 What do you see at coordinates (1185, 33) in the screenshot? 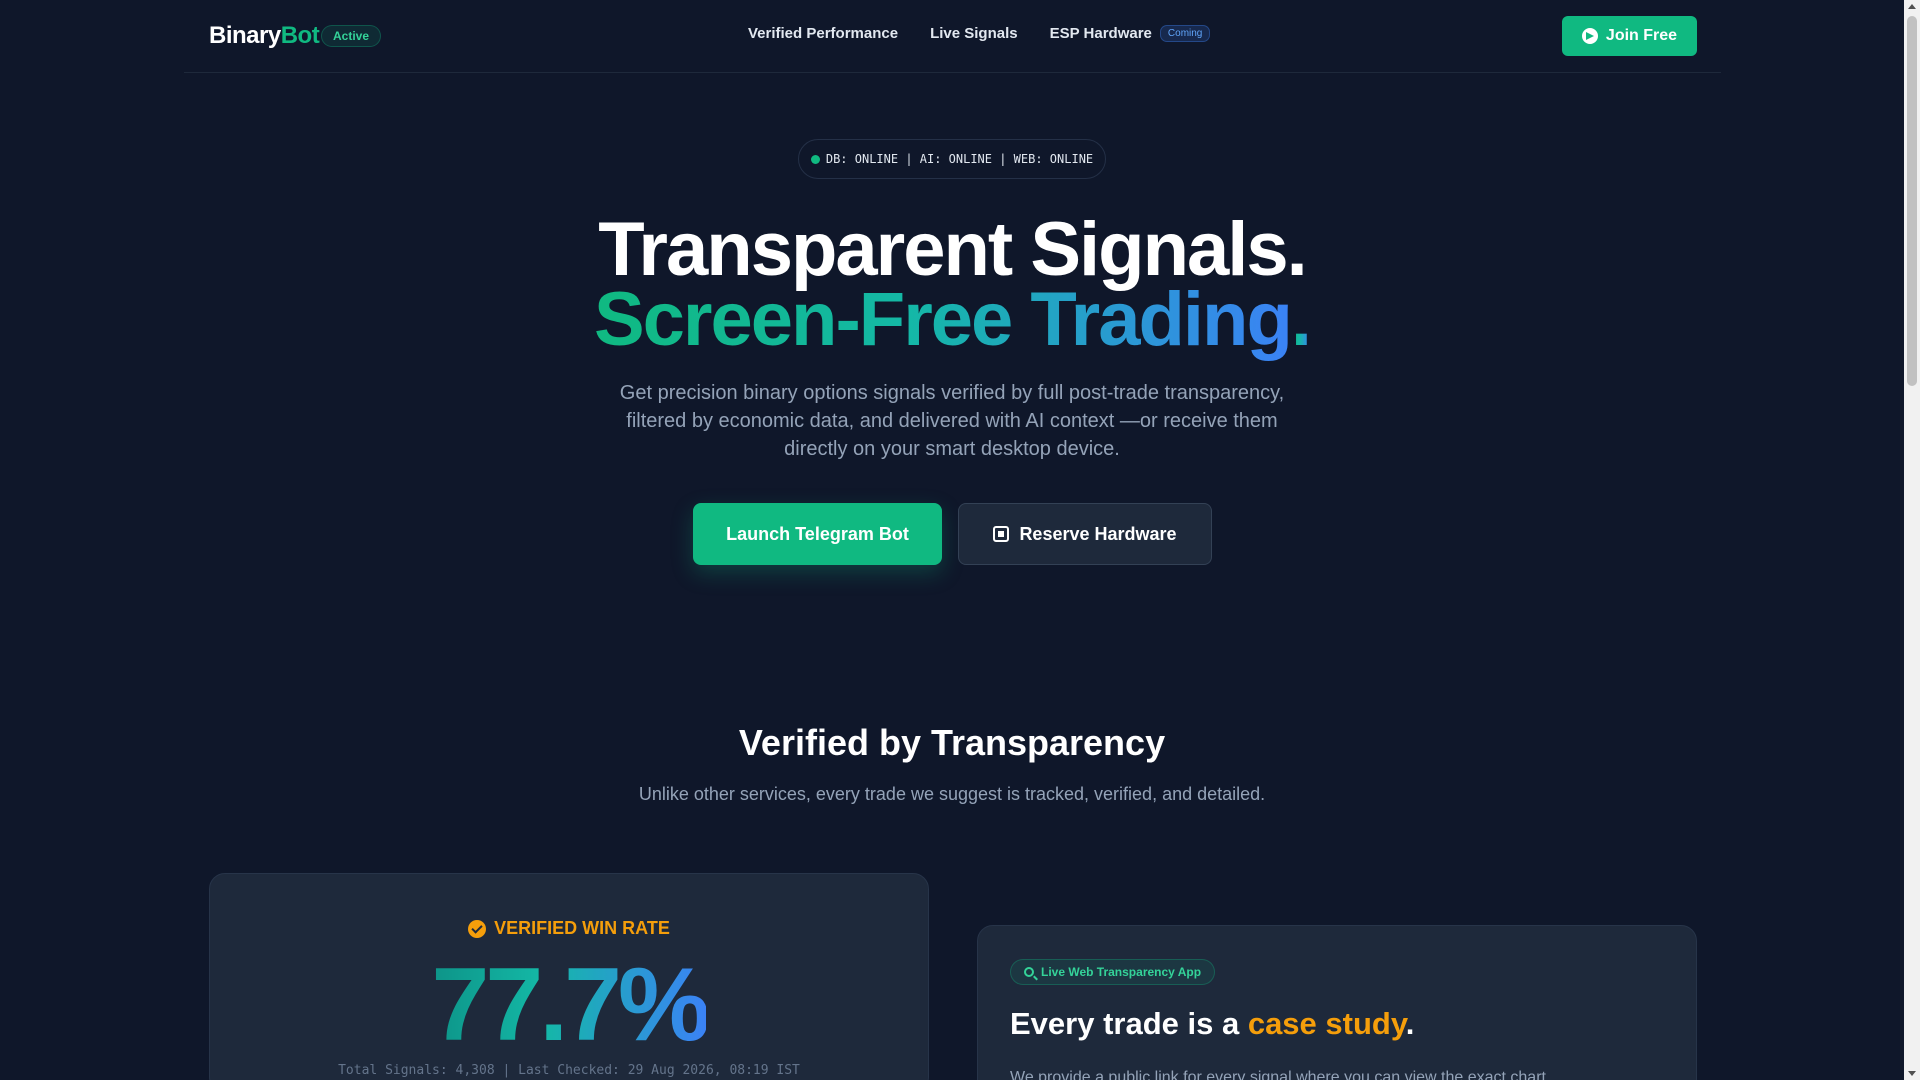
I see `coming-badge: Coming` at bounding box center [1185, 33].